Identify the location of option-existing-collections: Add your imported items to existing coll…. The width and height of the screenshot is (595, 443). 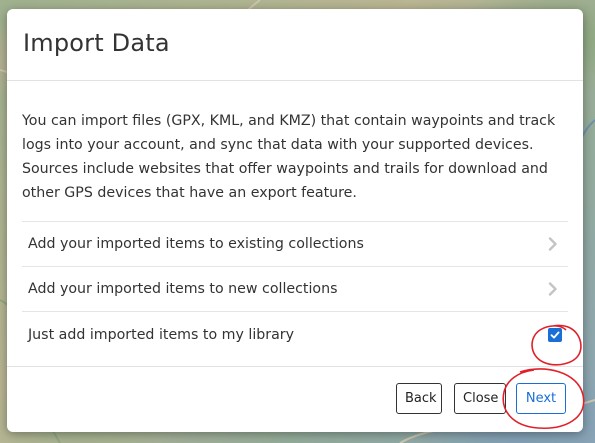
(295, 244).